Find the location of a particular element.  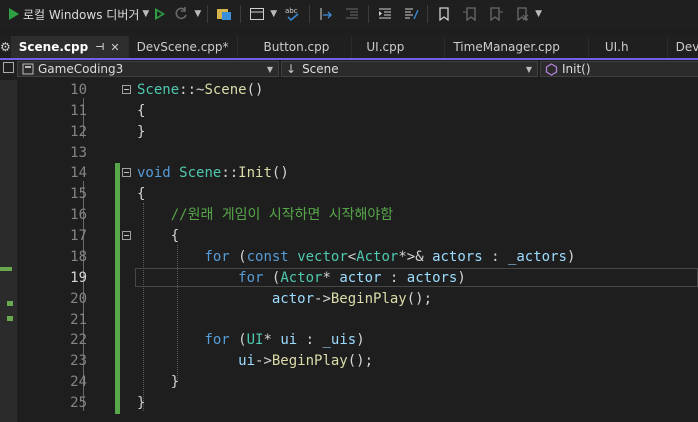

code-line: 17 { is located at coordinates (370, 237).